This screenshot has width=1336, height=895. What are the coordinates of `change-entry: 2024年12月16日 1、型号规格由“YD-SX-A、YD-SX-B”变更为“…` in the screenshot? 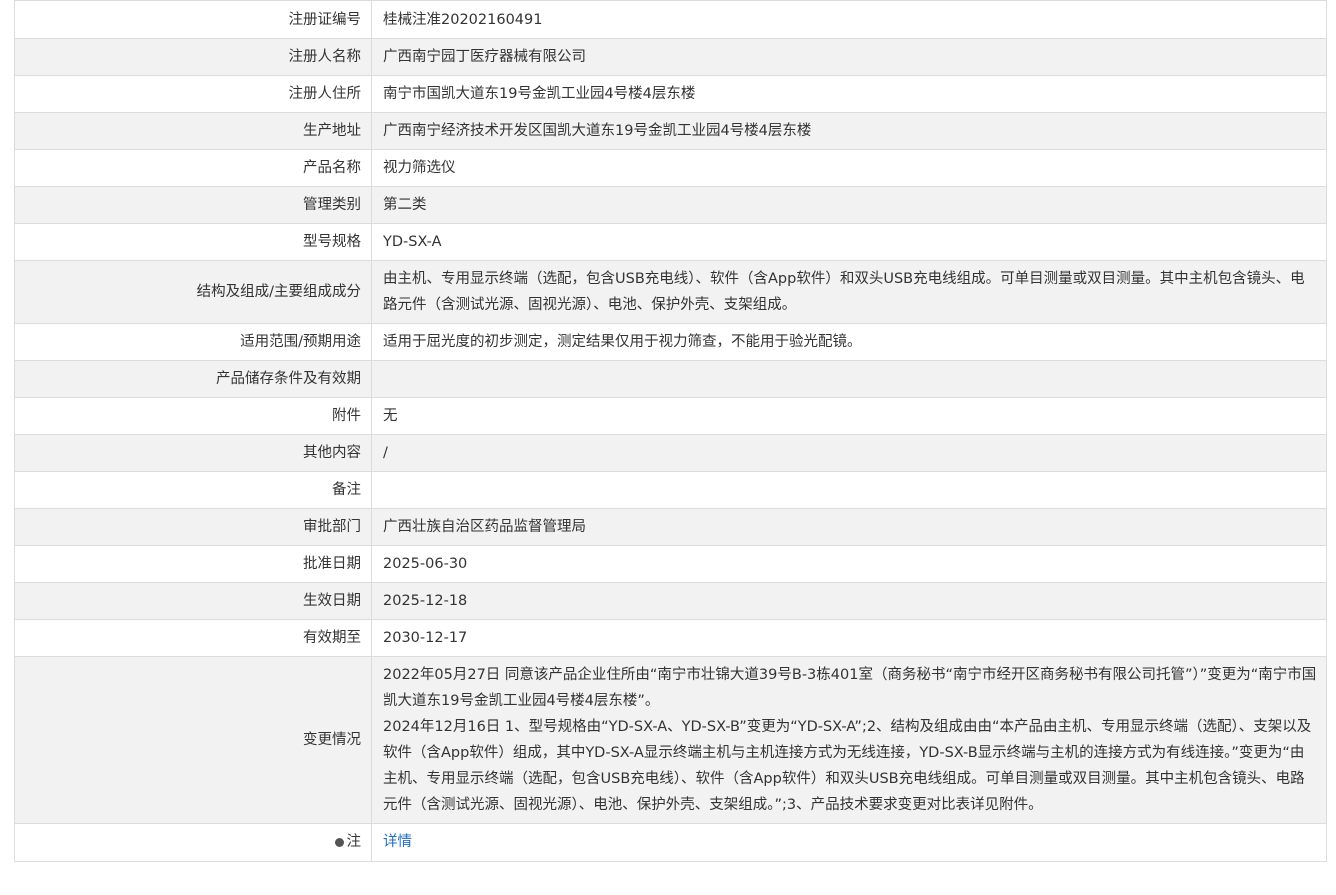 It's located at (847, 766).